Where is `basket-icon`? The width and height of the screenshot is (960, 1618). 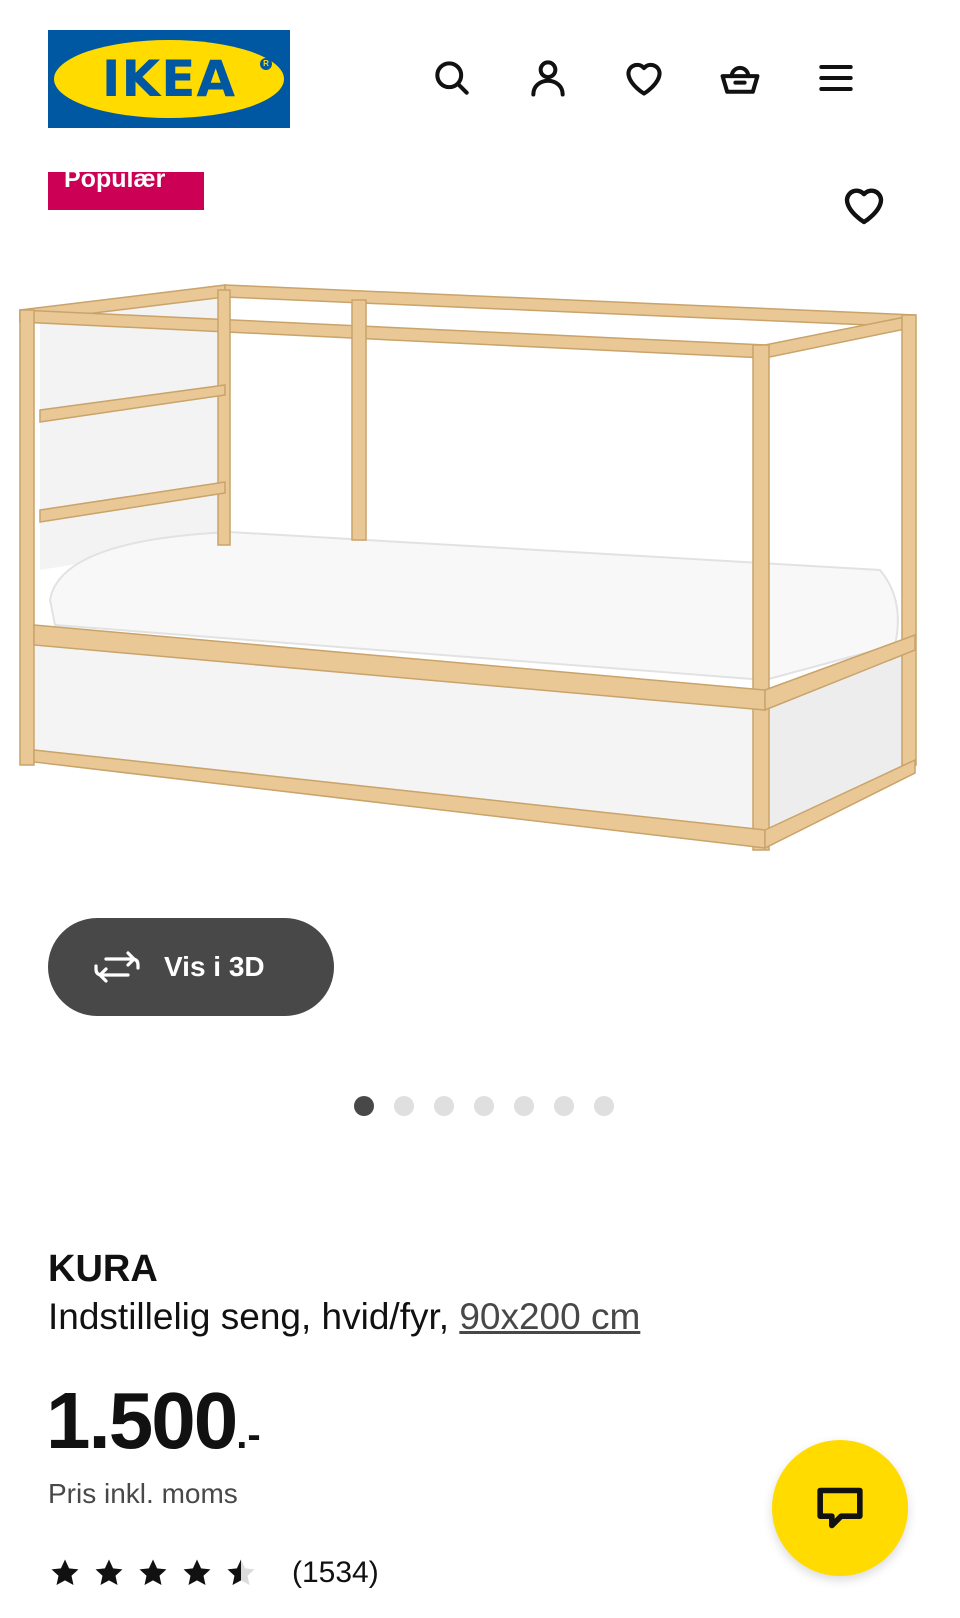
basket-icon is located at coordinates (740, 78).